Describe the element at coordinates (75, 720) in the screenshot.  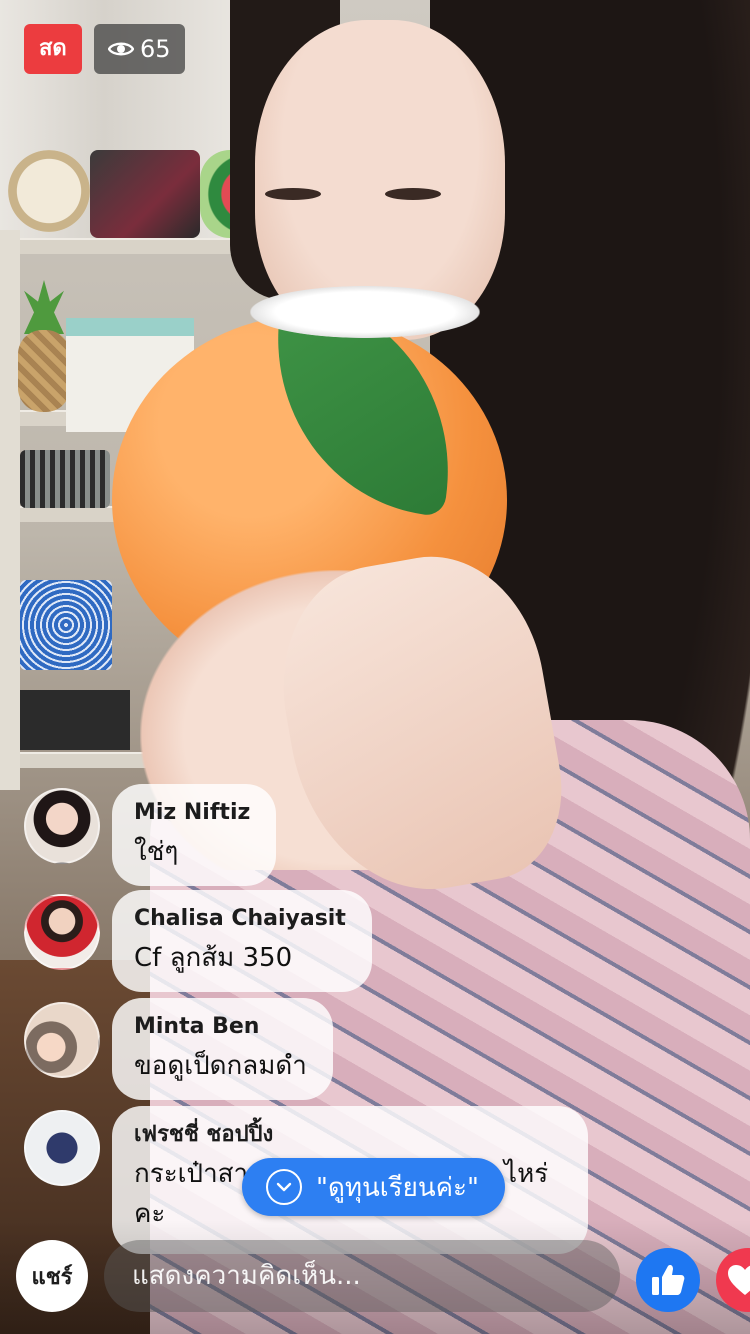
I see `box-decor` at that location.